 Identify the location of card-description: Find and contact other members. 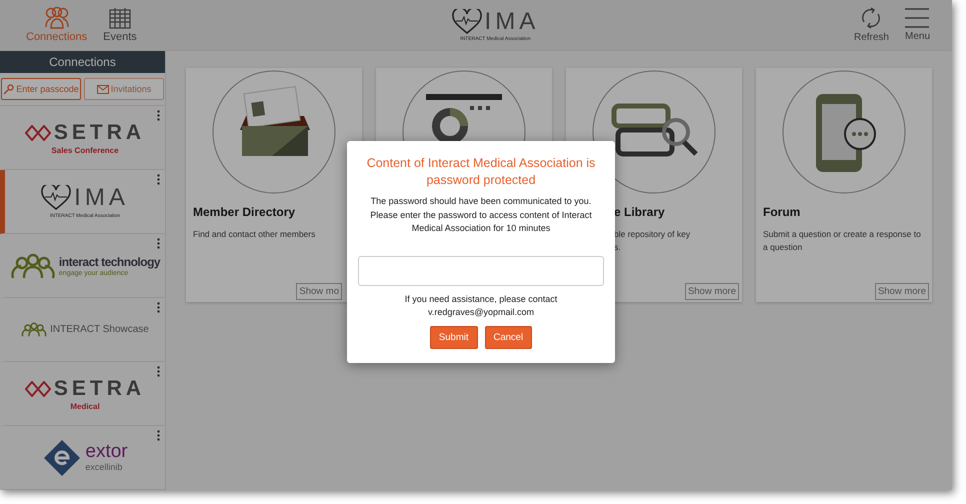
(254, 234).